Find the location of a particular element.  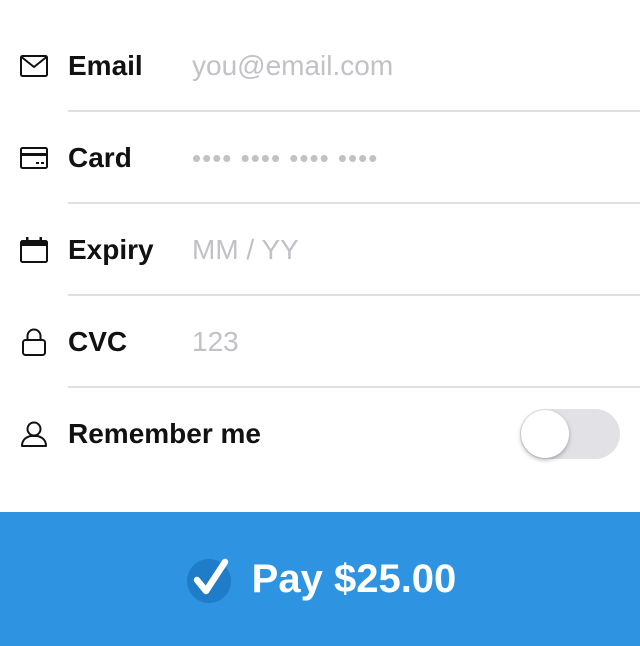

expiry-label: Expiry is located at coordinates (111, 249).